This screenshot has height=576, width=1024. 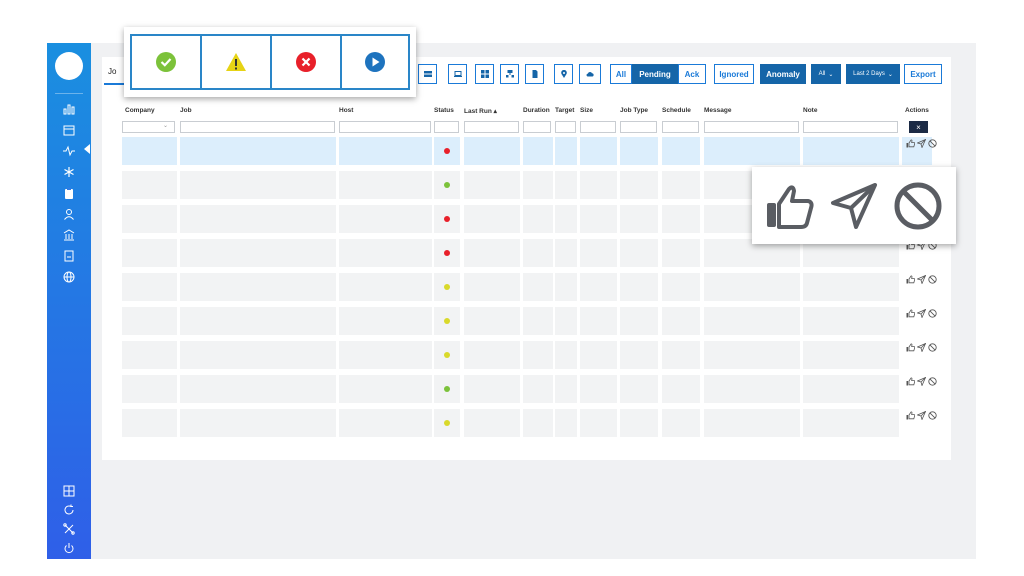 What do you see at coordinates (112, 71) in the screenshot?
I see `tab-jobs: Jo` at bounding box center [112, 71].